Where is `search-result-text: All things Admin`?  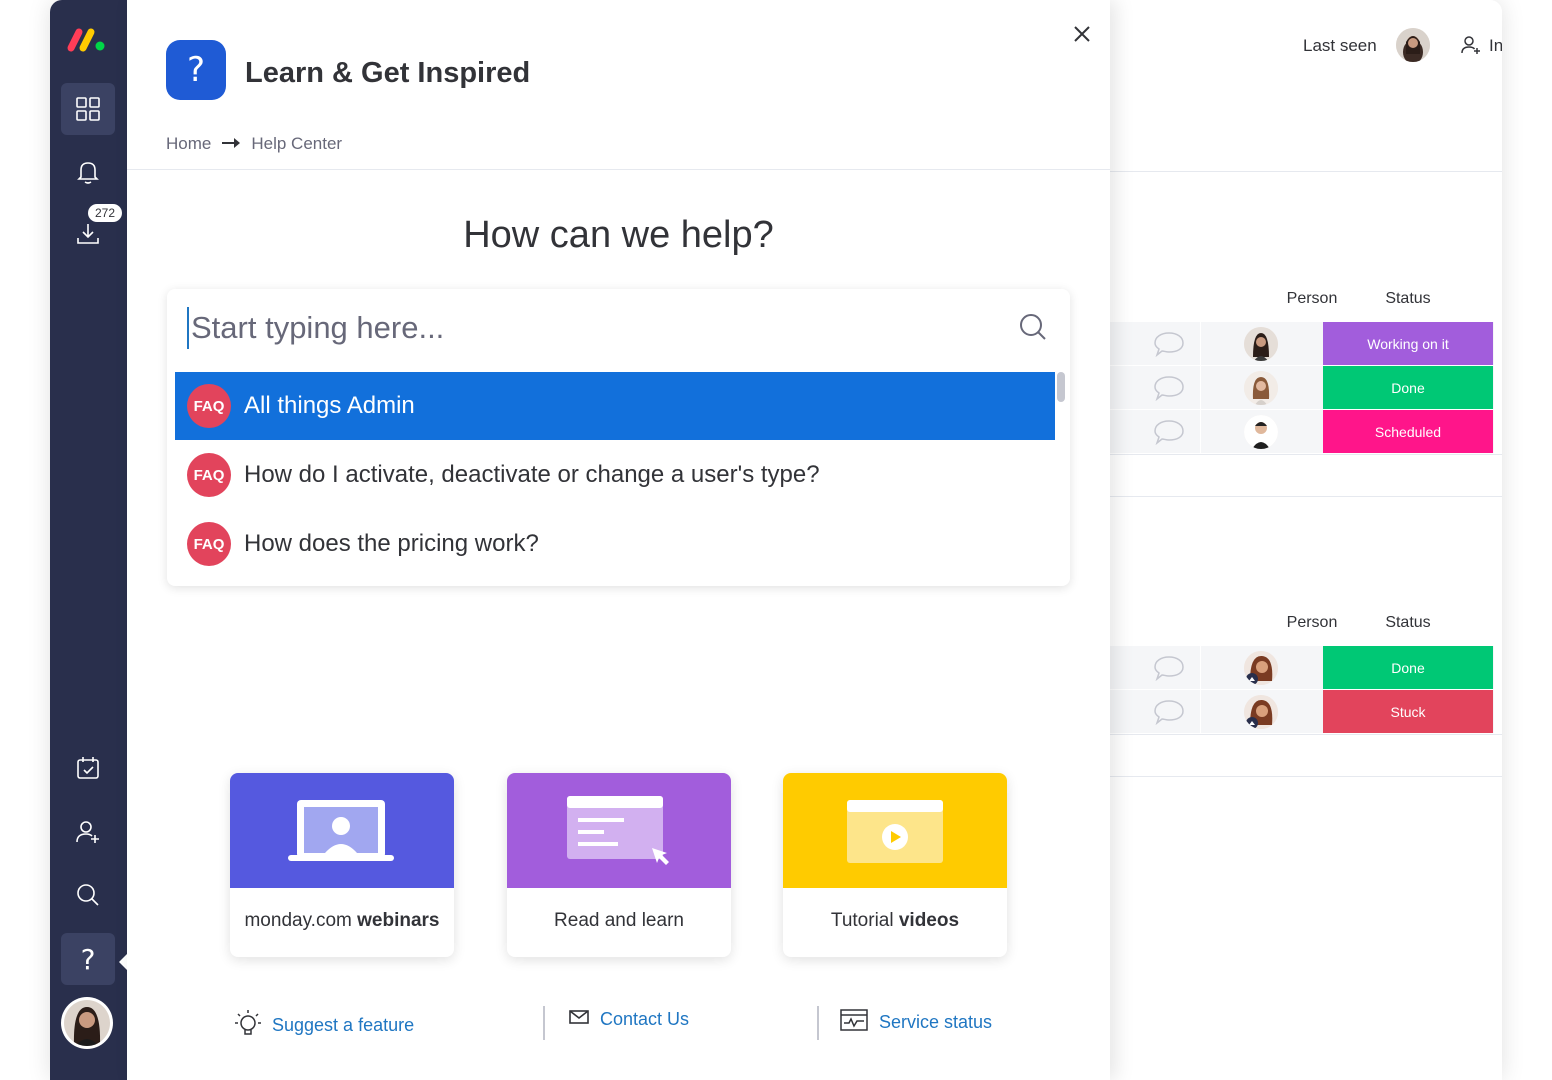
search-result-text: All things Admin is located at coordinates (329, 405).